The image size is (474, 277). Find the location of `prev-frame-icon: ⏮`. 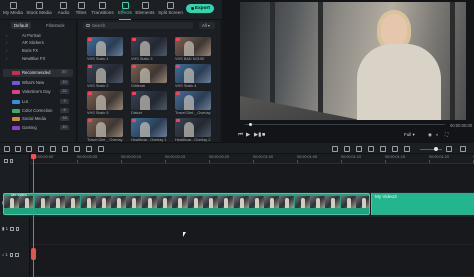

prev-frame-icon: ⏮ is located at coordinates (240, 135).